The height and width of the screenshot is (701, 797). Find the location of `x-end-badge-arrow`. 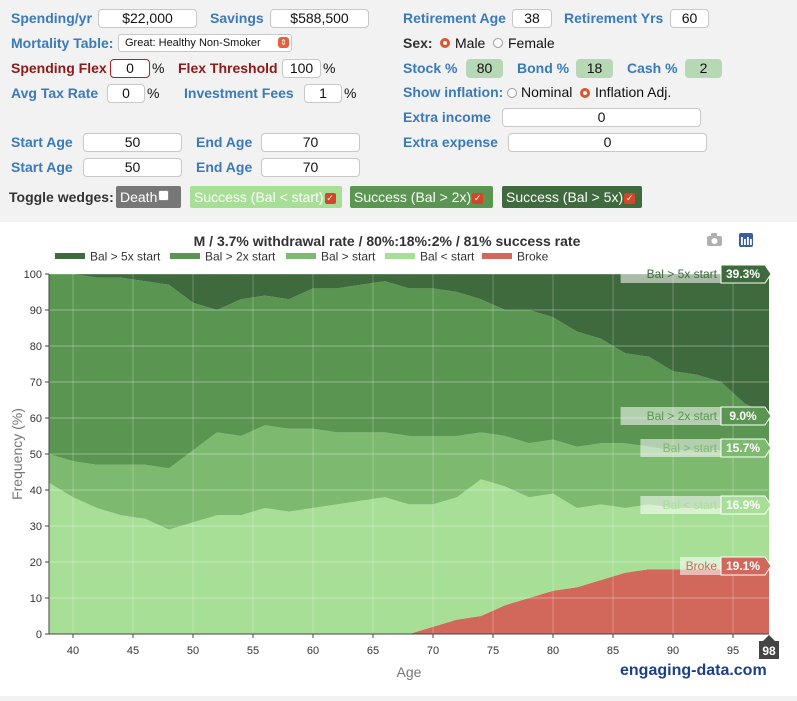

x-end-badge-arrow is located at coordinates (769, 638).